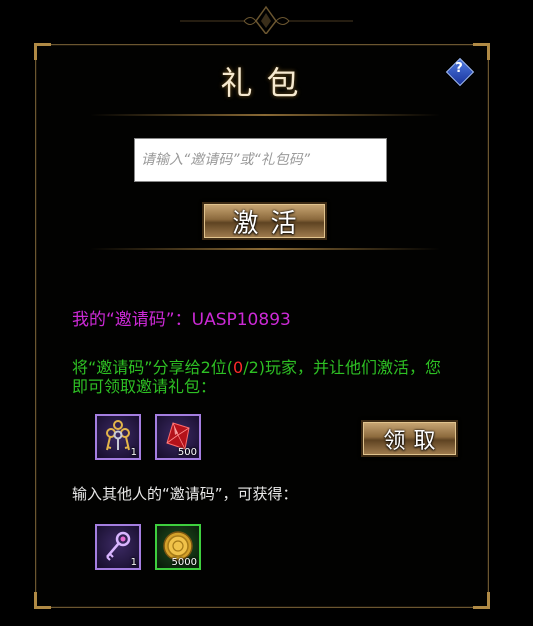 This screenshot has height=626, width=533. Describe the element at coordinates (153, 367) in the screenshot. I see `share-prefix: 将“邀请码”分享给2位(` at that location.